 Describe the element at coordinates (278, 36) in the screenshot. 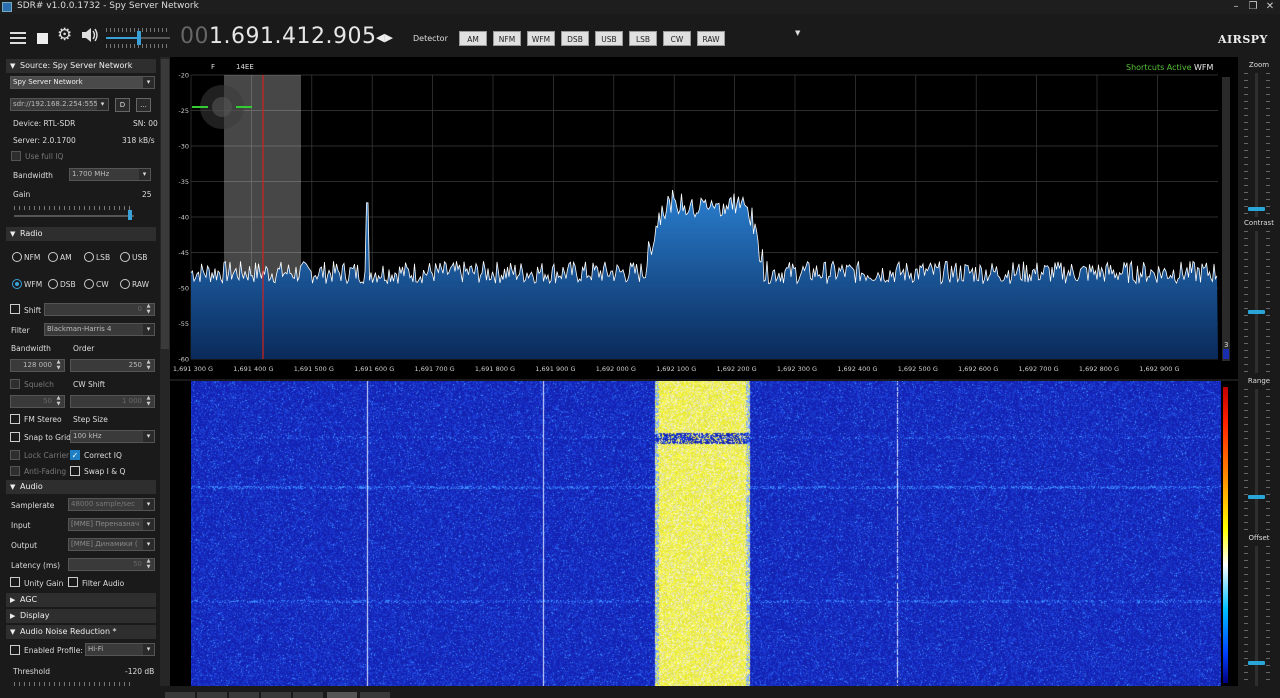

I see `frequency-display: 001.691.412.905` at that location.